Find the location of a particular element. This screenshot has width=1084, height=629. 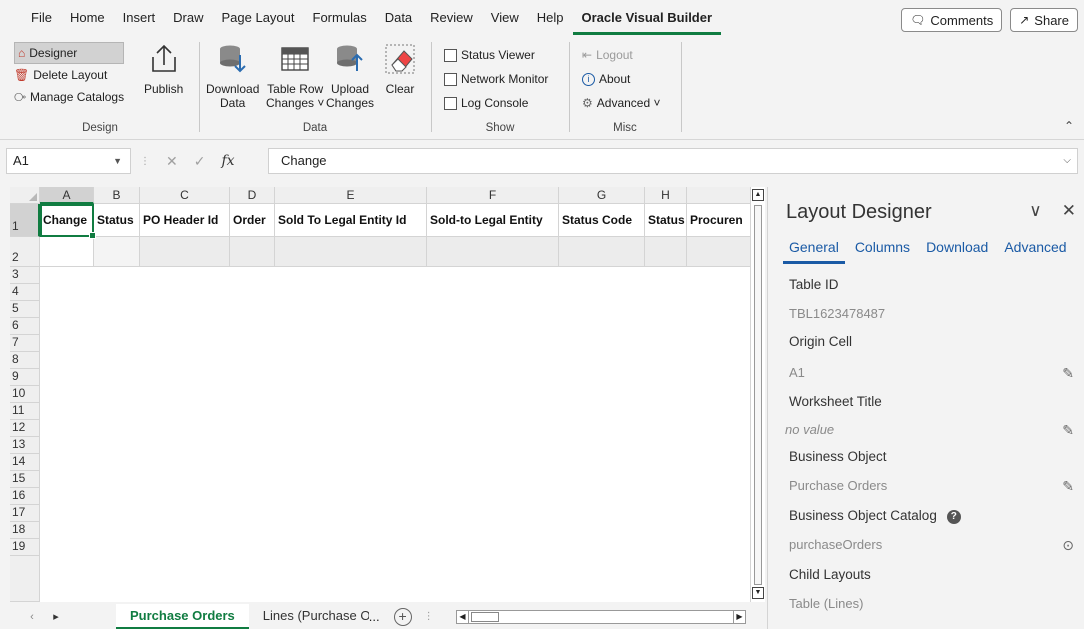

network-monitor-check is located at coordinates (450, 79).